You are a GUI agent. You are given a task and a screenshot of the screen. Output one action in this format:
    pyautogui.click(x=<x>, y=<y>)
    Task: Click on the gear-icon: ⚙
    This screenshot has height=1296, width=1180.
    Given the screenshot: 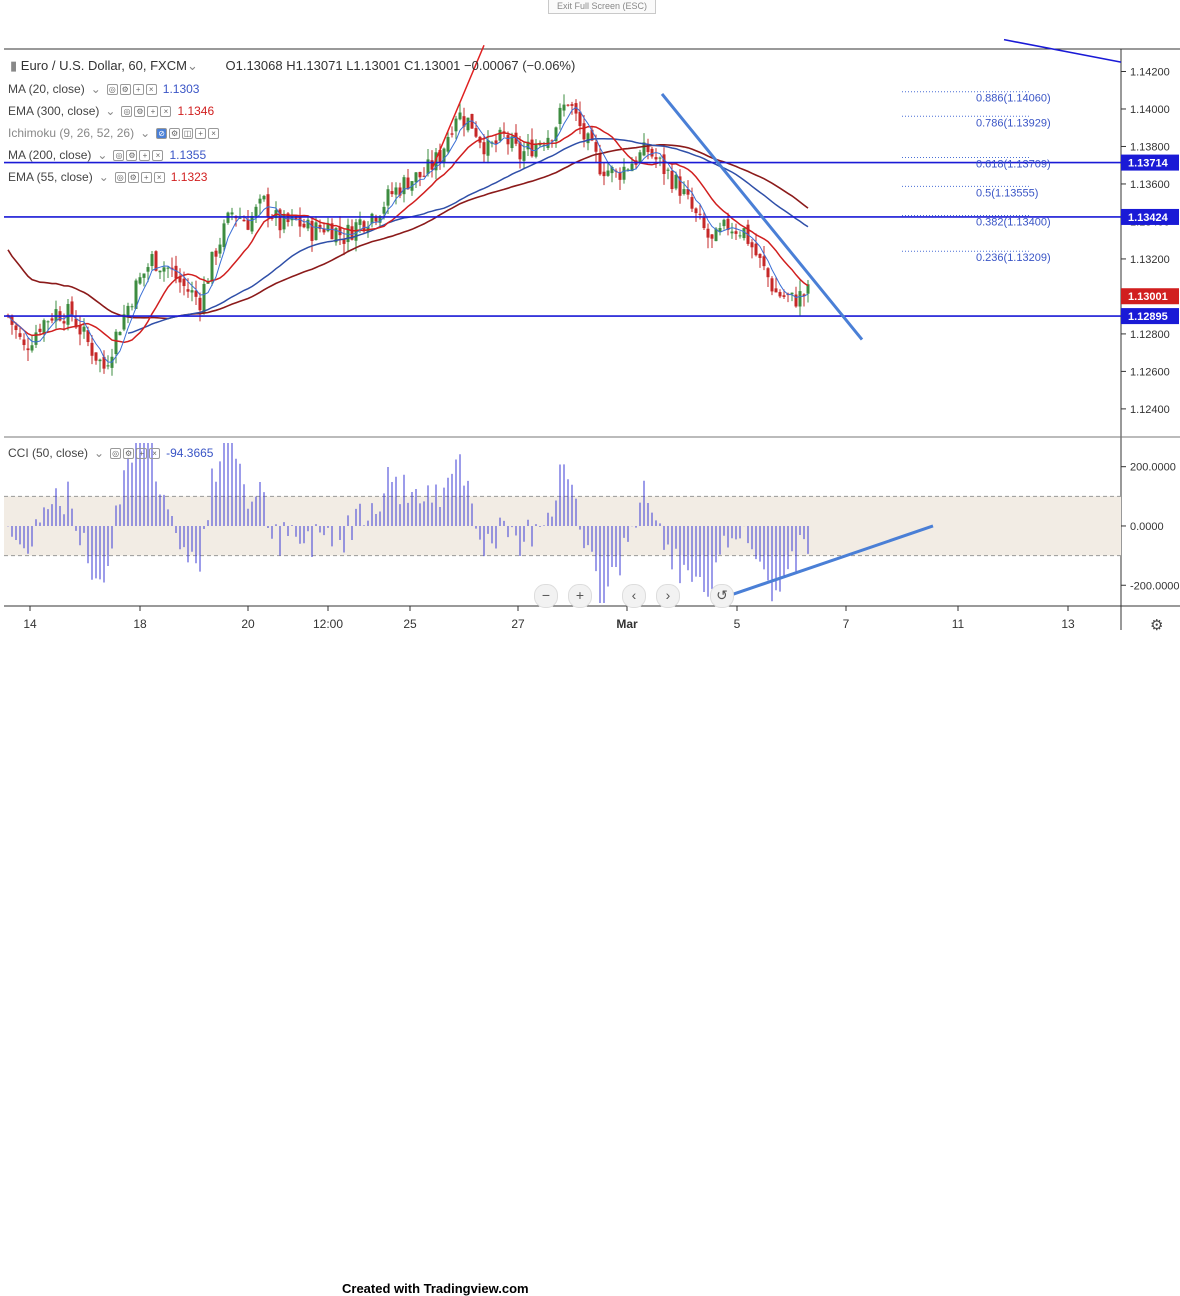 What is the action you would take?
    pyautogui.click(x=1156, y=625)
    